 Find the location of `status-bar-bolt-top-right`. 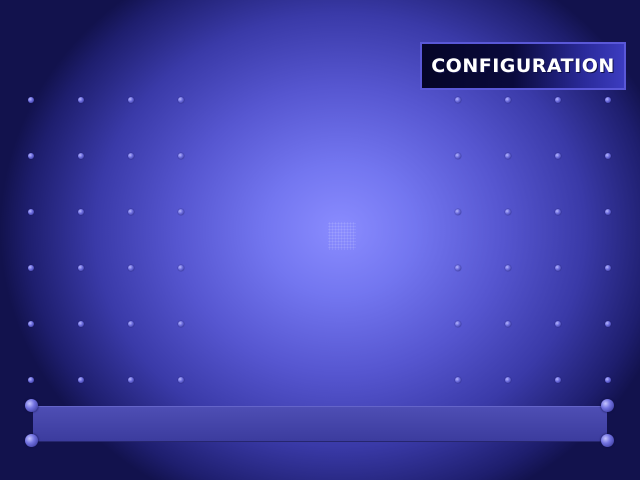

status-bar-bolt-top-right is located at coordinates (607, 405).